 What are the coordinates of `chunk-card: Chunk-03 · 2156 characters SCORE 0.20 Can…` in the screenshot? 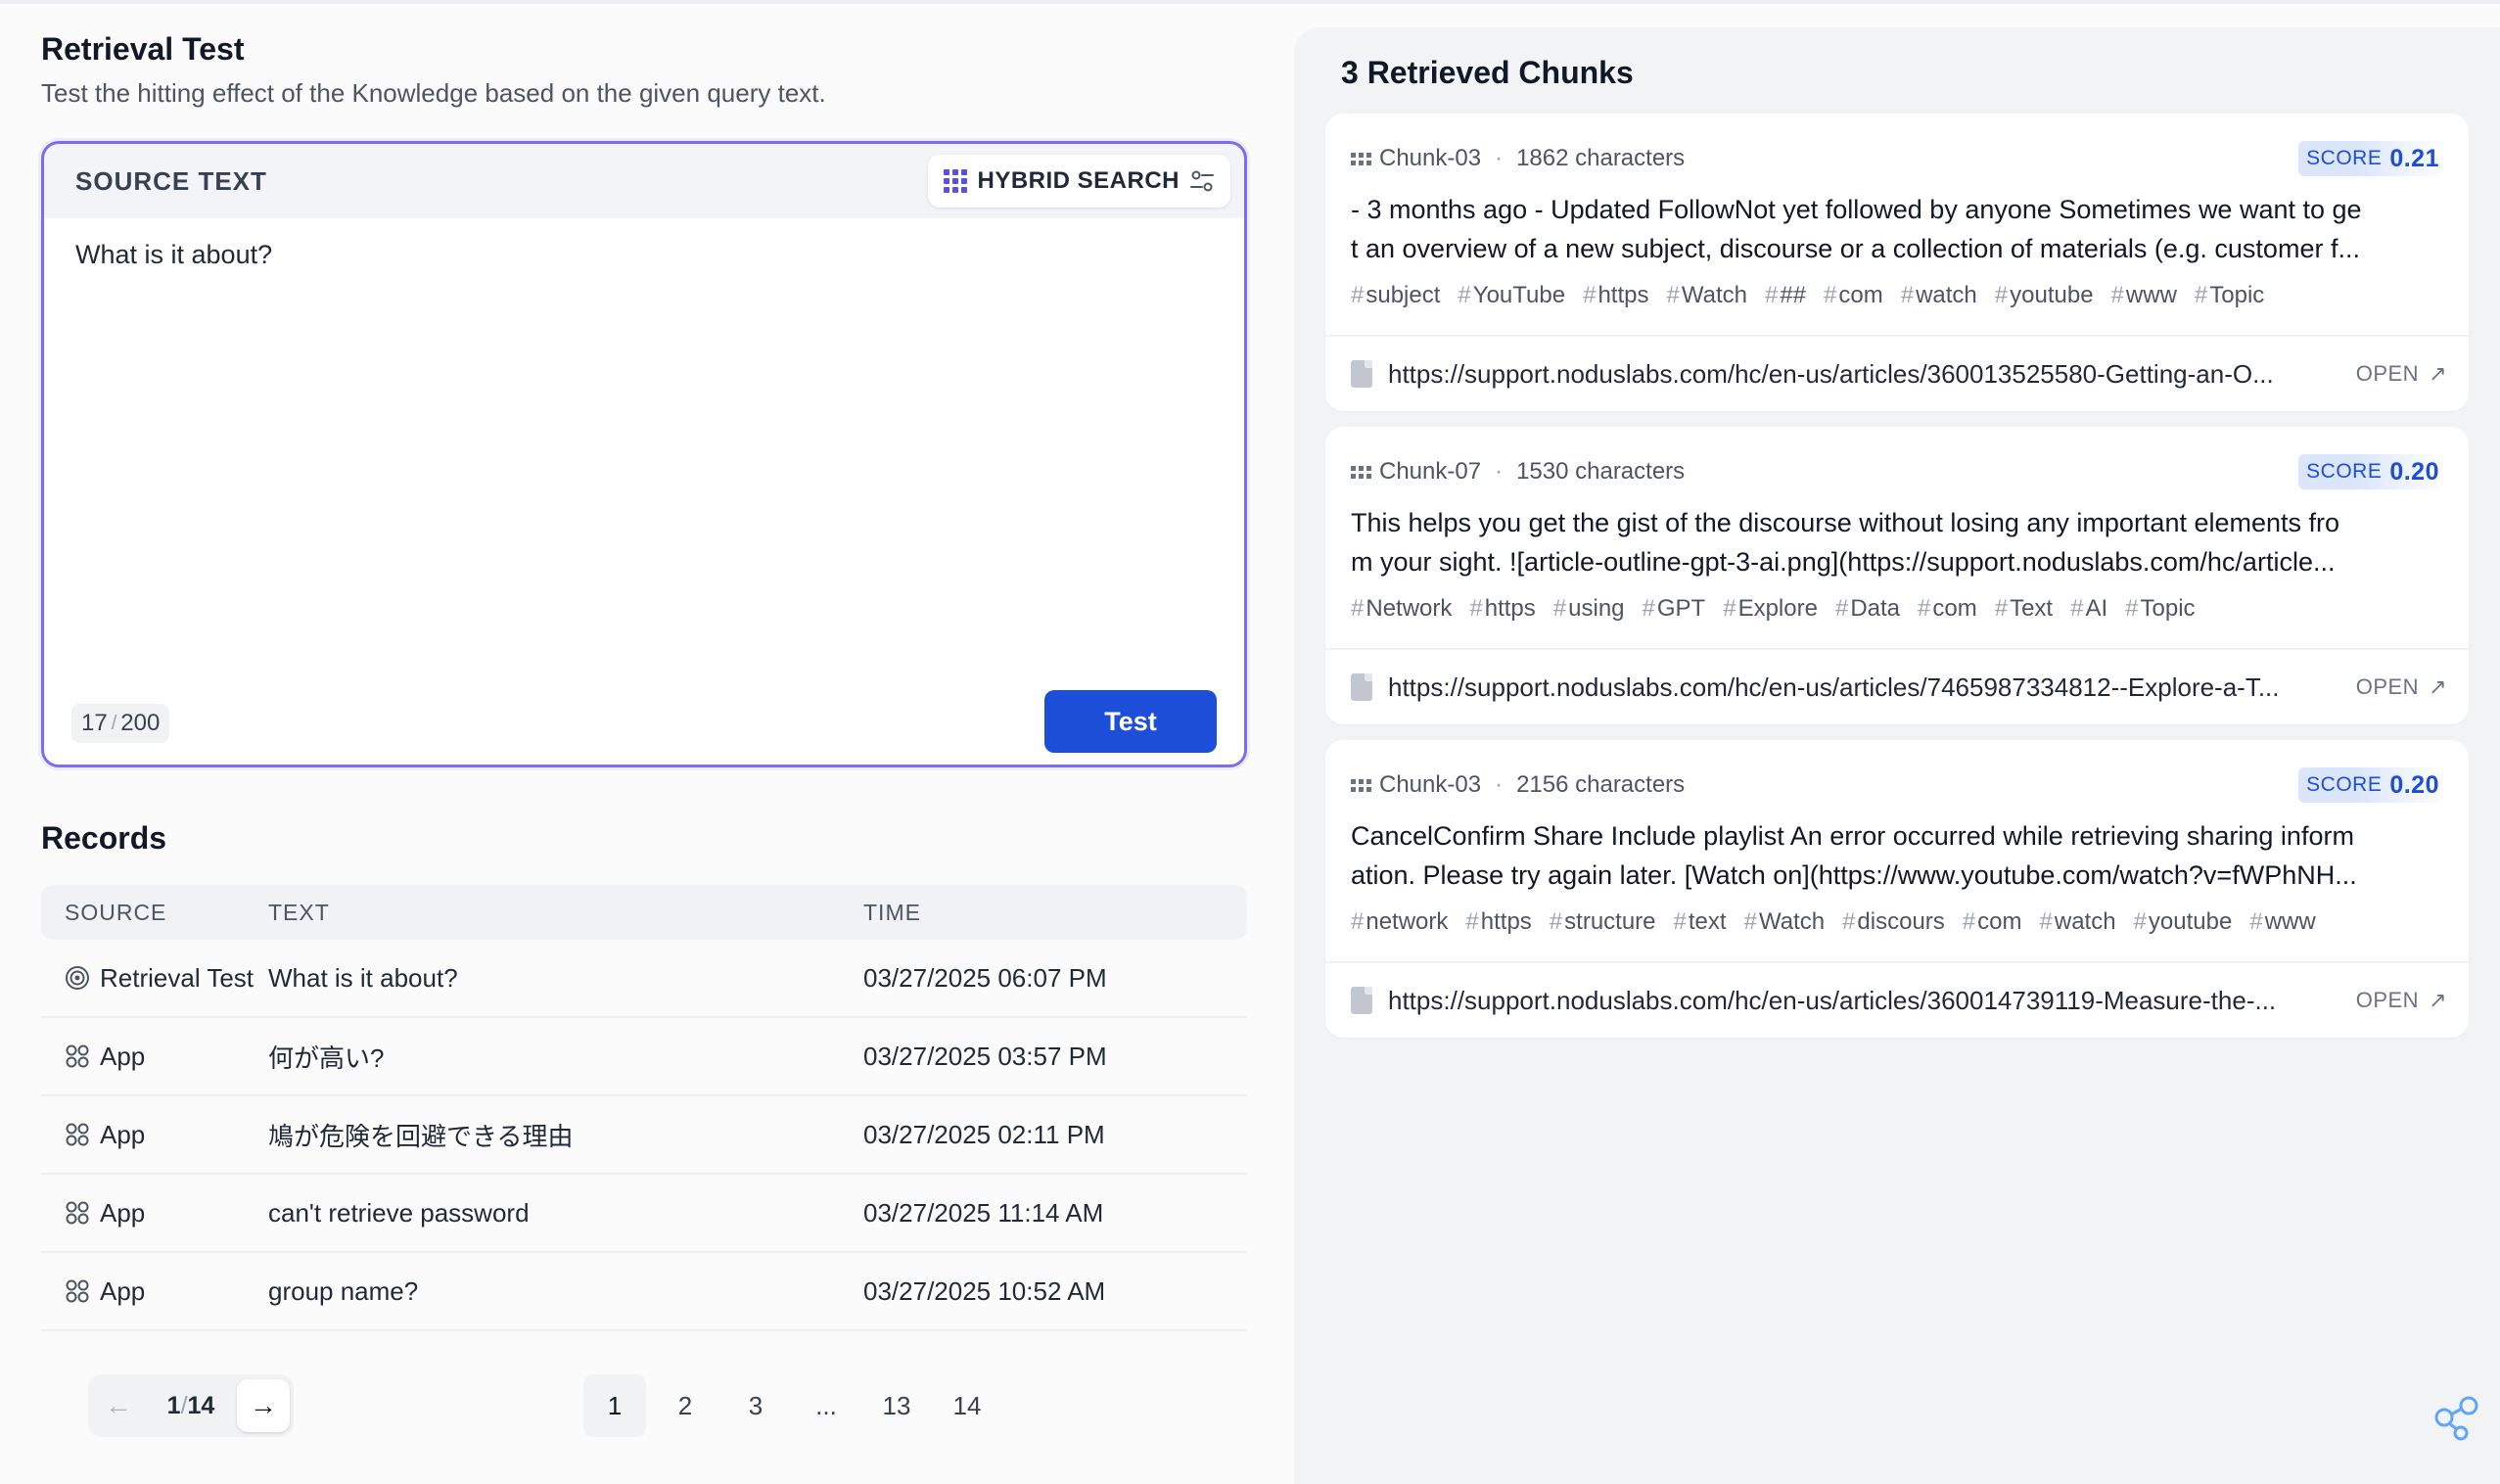 It's located at (1897, 889).